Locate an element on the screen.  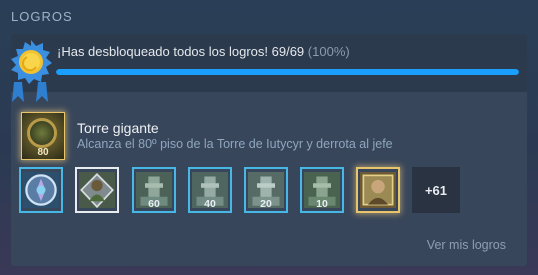
tower-floor-icon: 60 is located at coordinates (154, 190).